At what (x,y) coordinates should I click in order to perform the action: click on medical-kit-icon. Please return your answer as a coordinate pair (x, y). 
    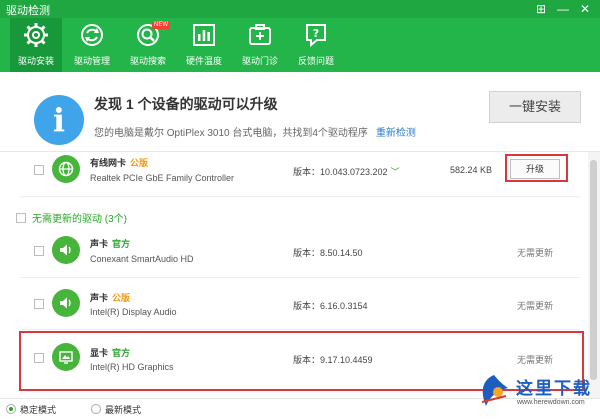
    Looking at the image, I should click on (260, 34).